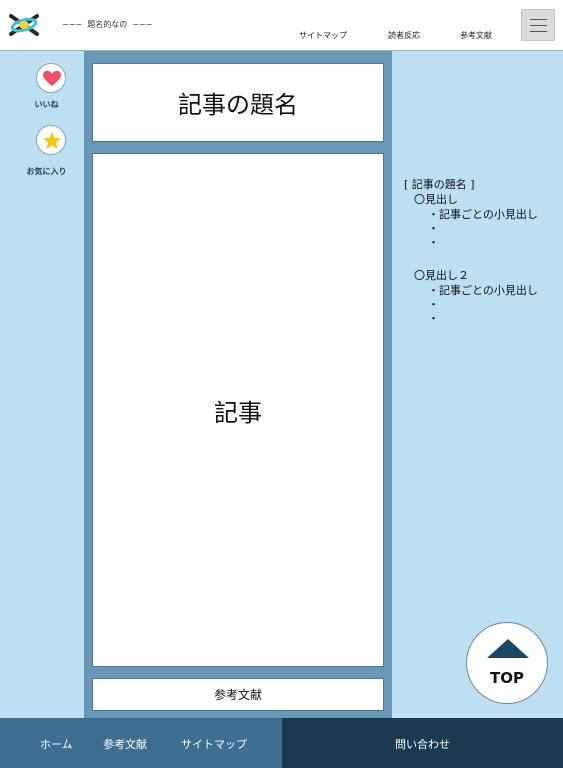 This screenshot has height=768, width=563. I want to click on footer-contact-link: 問い合わせ, so click(422, 744).